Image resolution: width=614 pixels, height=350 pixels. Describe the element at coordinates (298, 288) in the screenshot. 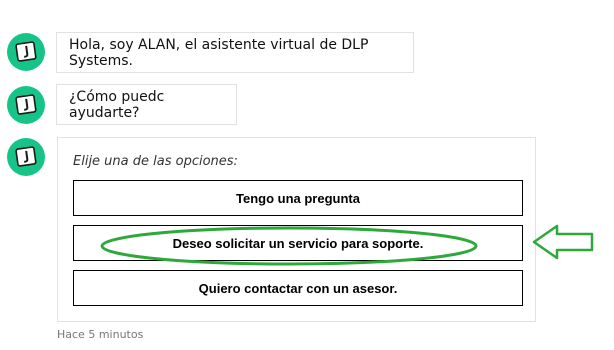

I see `option-button-contact-advisor: Quiero contactar con un asesor.` at that location.